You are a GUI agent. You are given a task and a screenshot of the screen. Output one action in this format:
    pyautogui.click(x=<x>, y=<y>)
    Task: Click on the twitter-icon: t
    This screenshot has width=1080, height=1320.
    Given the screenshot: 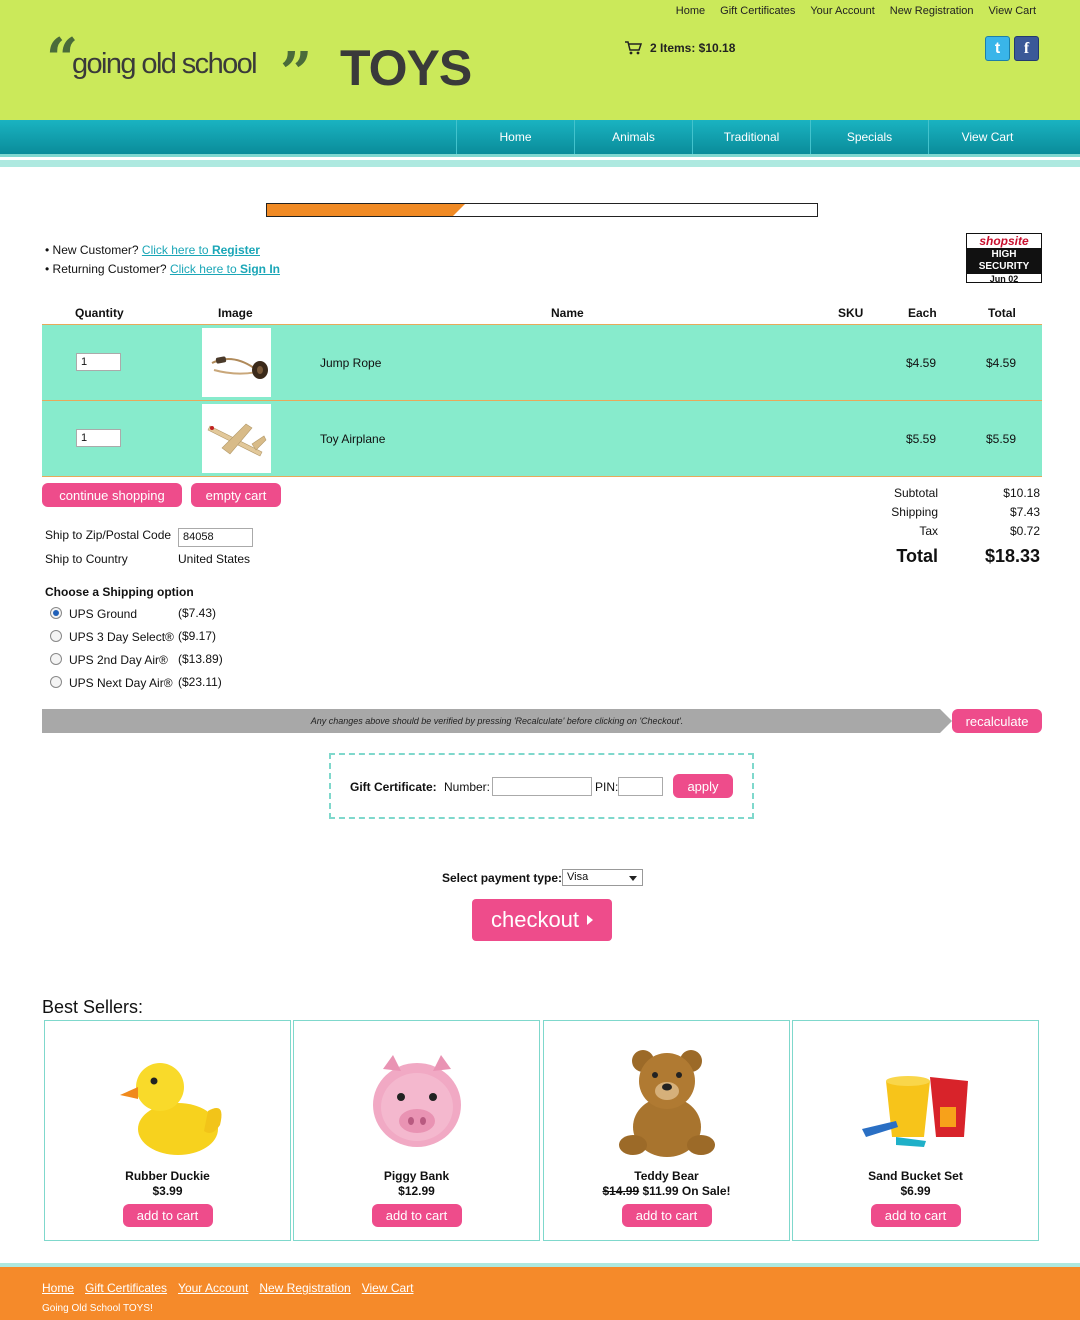 What is the action you would take?
    pyautogui.click(x=997, y=48)
    